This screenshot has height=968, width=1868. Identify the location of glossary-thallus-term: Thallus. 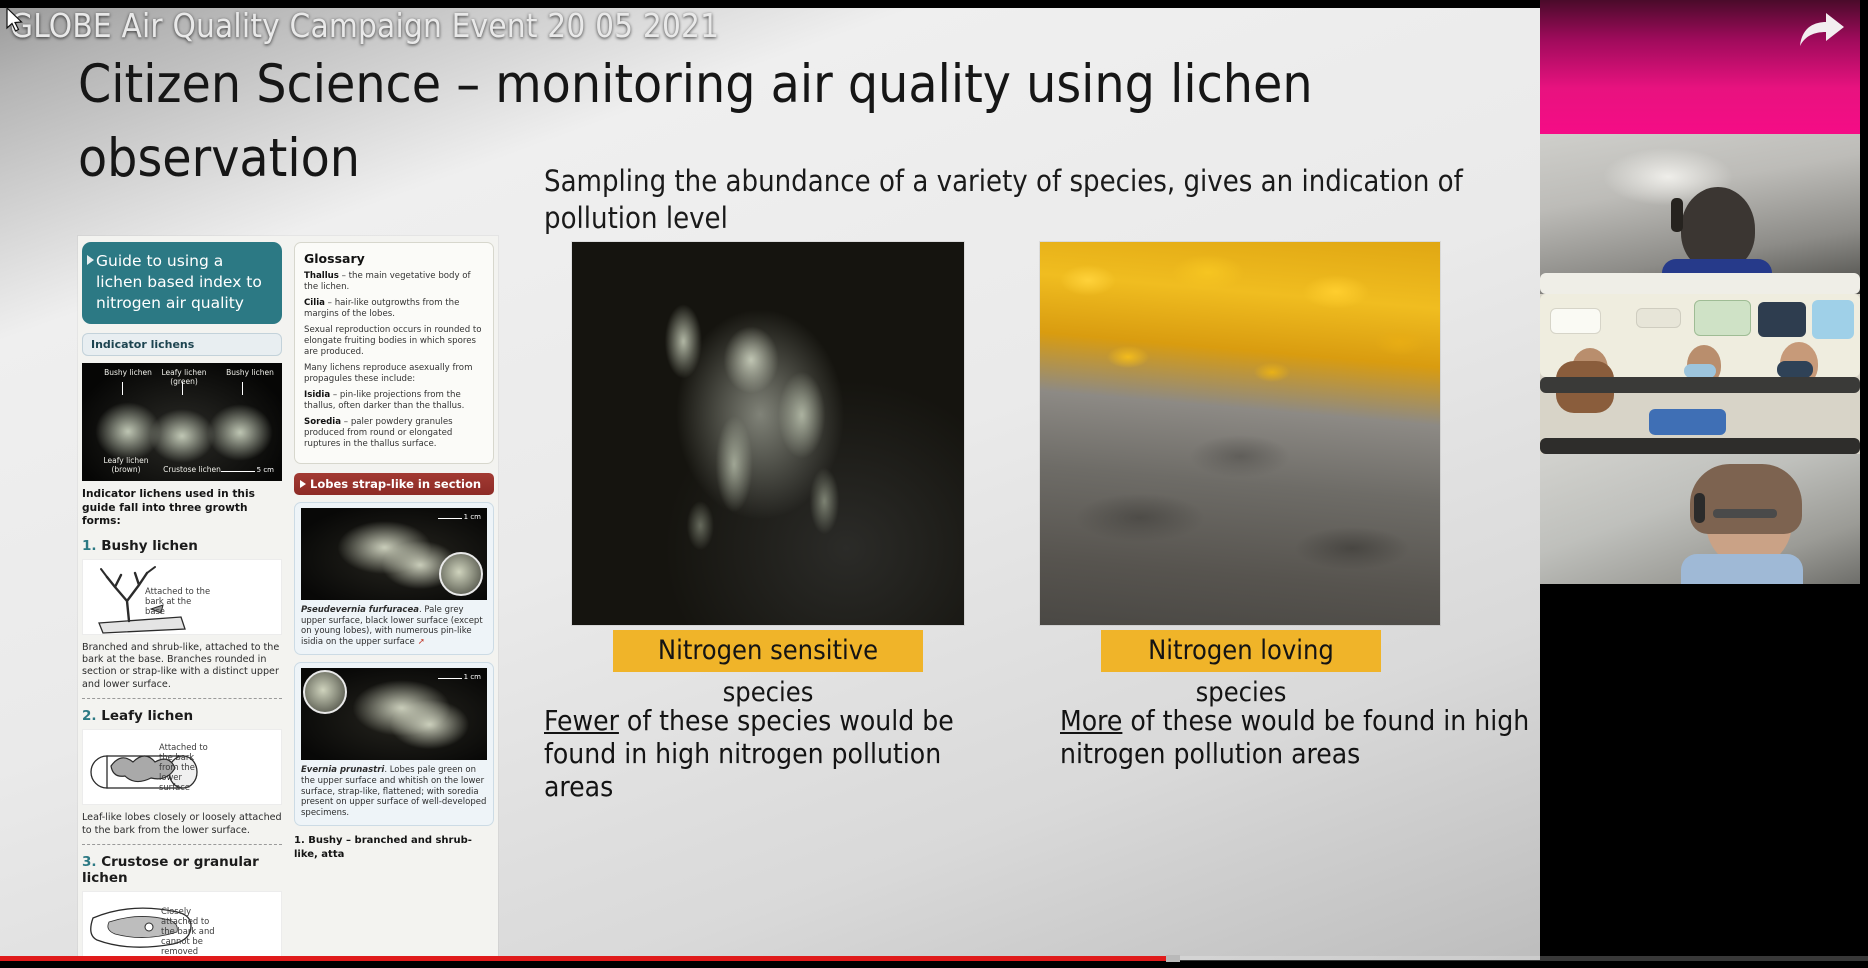
(321, 276).